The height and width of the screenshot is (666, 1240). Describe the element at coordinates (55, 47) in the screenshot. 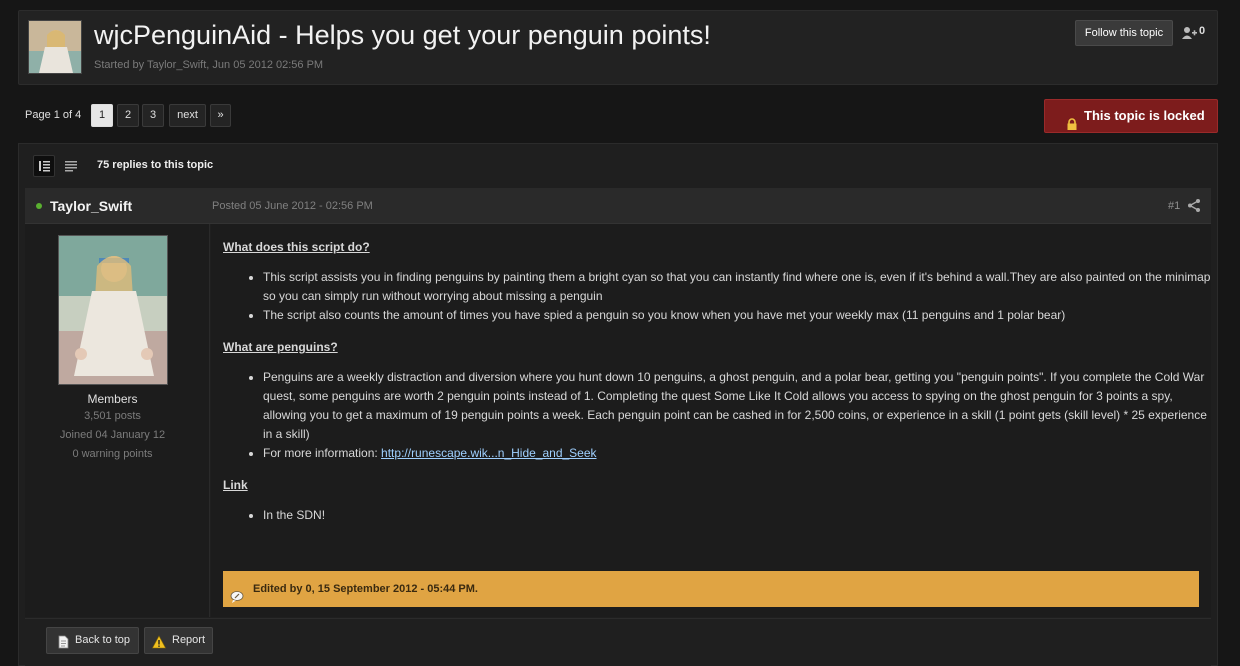

I see `author-thumbnail` at that location.